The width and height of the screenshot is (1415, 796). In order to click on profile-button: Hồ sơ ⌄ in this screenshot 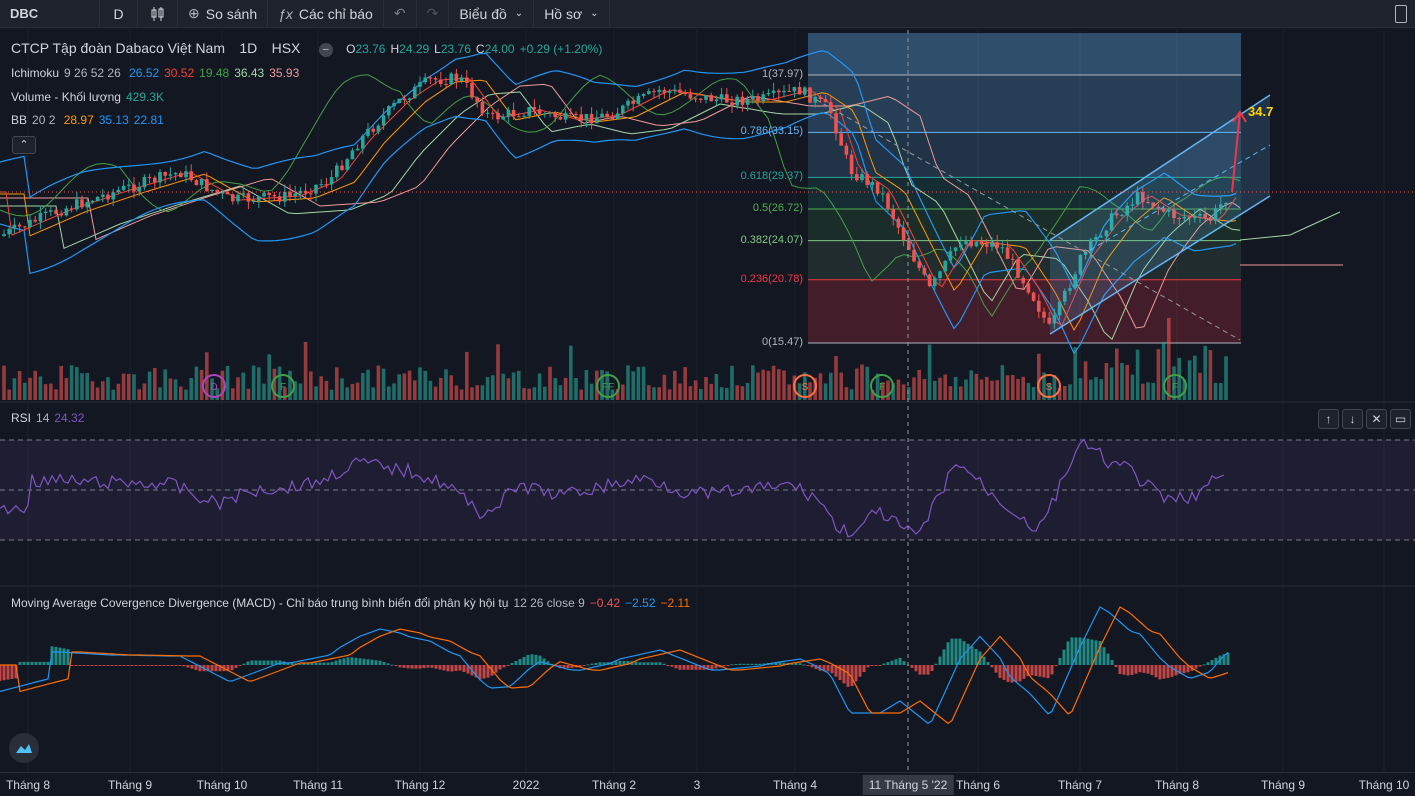, I will do `click(572, 14)`.